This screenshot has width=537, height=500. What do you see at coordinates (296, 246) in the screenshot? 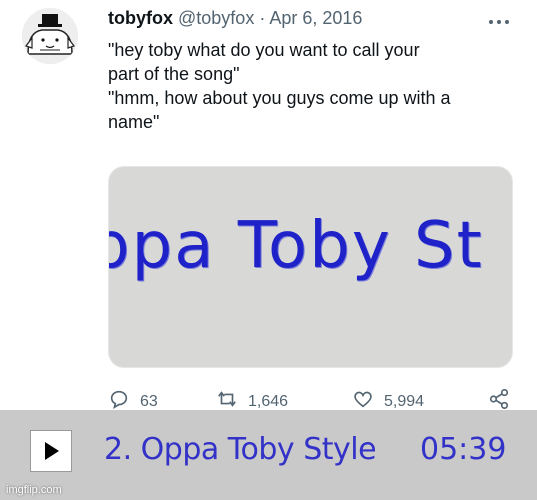
I see `media-caption: ppa Toby St` at bounding box center [296, 246].